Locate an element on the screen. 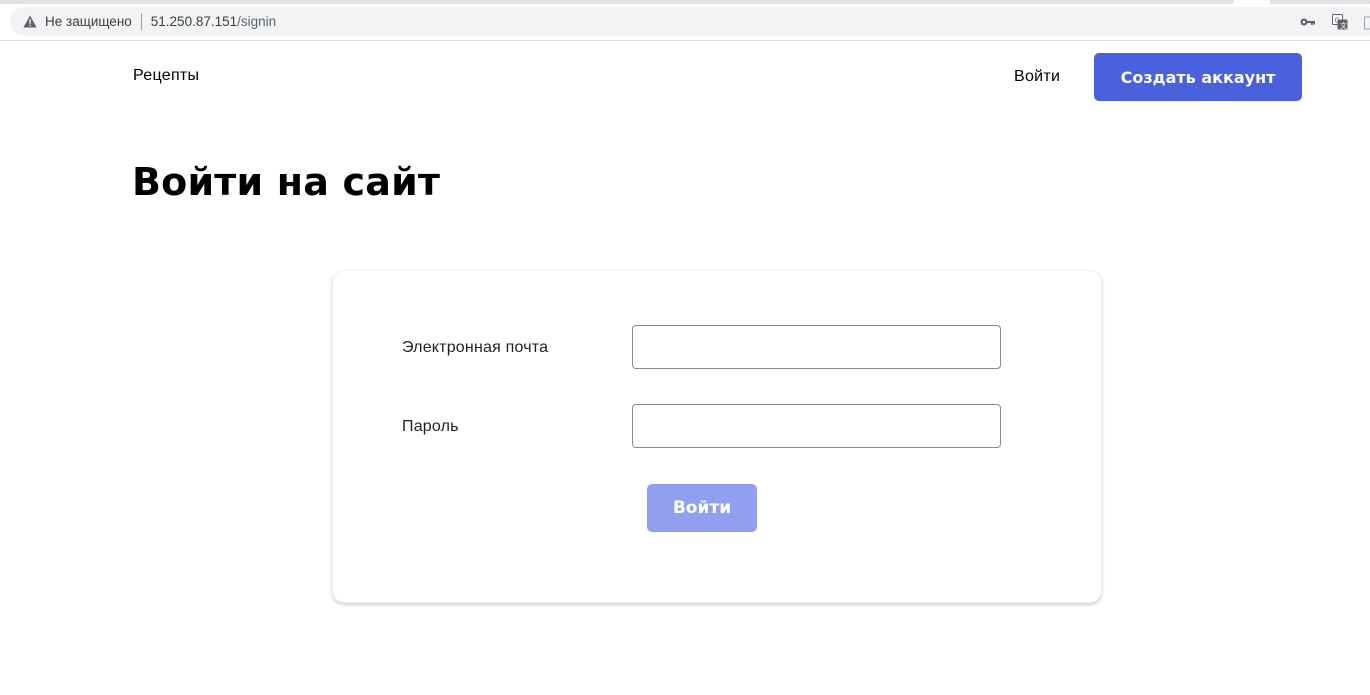  create-account-button: Создать аккаунт is located at coordinates (1198, 77).